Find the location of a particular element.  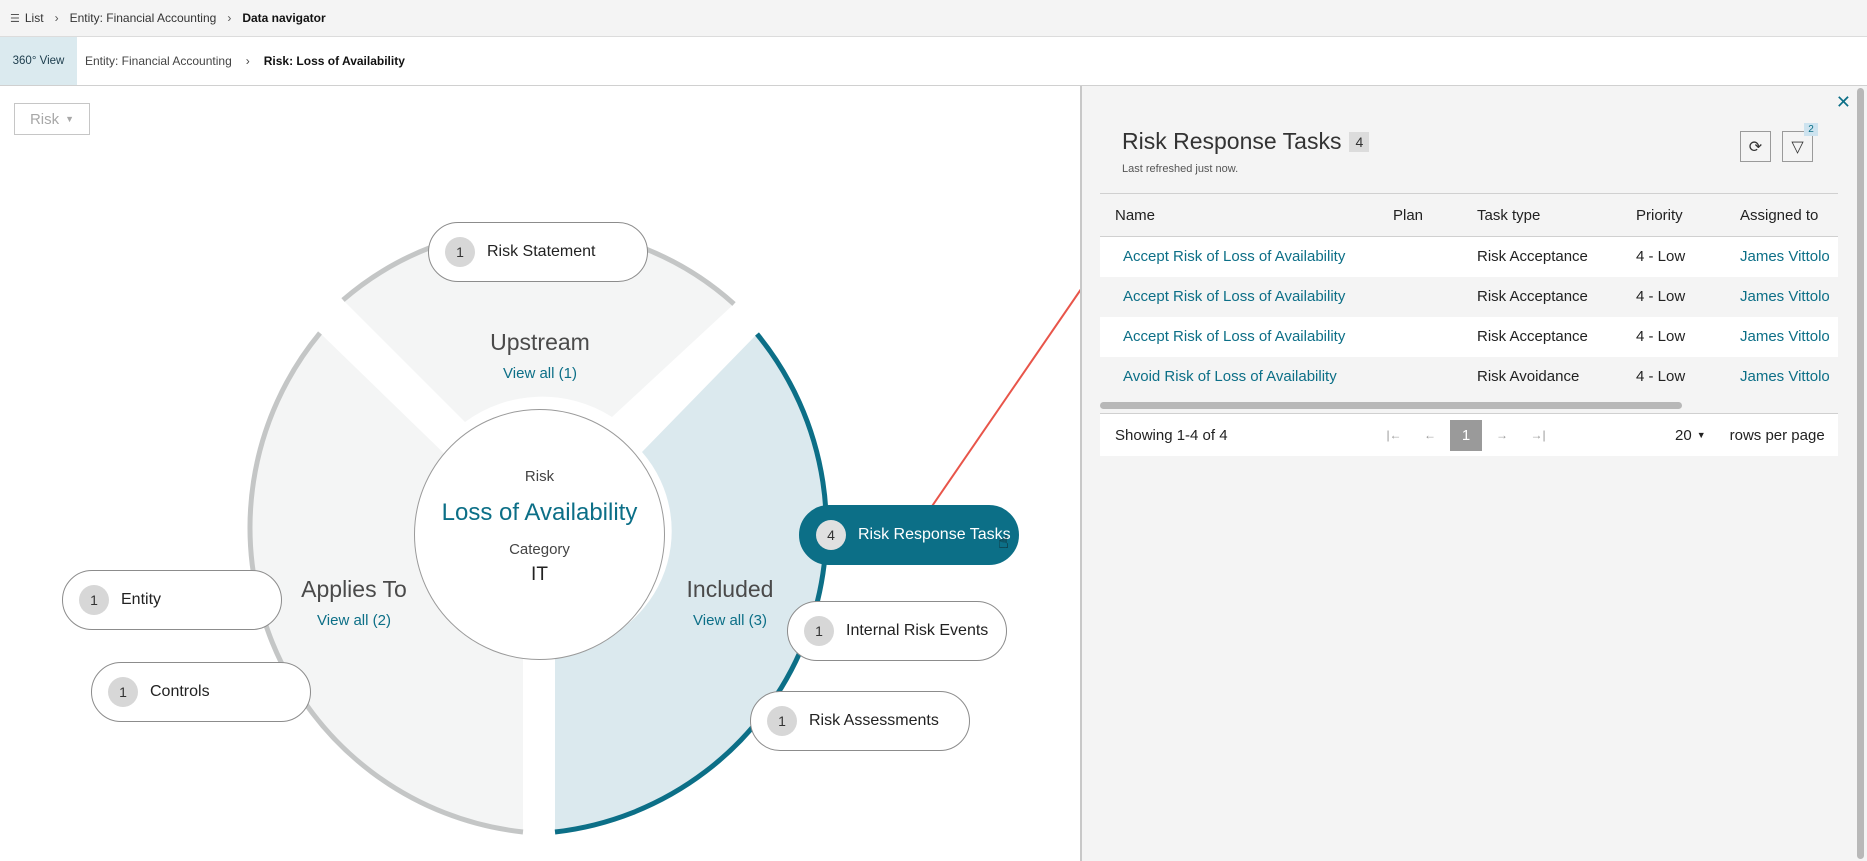

upstream-label: Upstream View all (1) is located at coordinates (540, 355).